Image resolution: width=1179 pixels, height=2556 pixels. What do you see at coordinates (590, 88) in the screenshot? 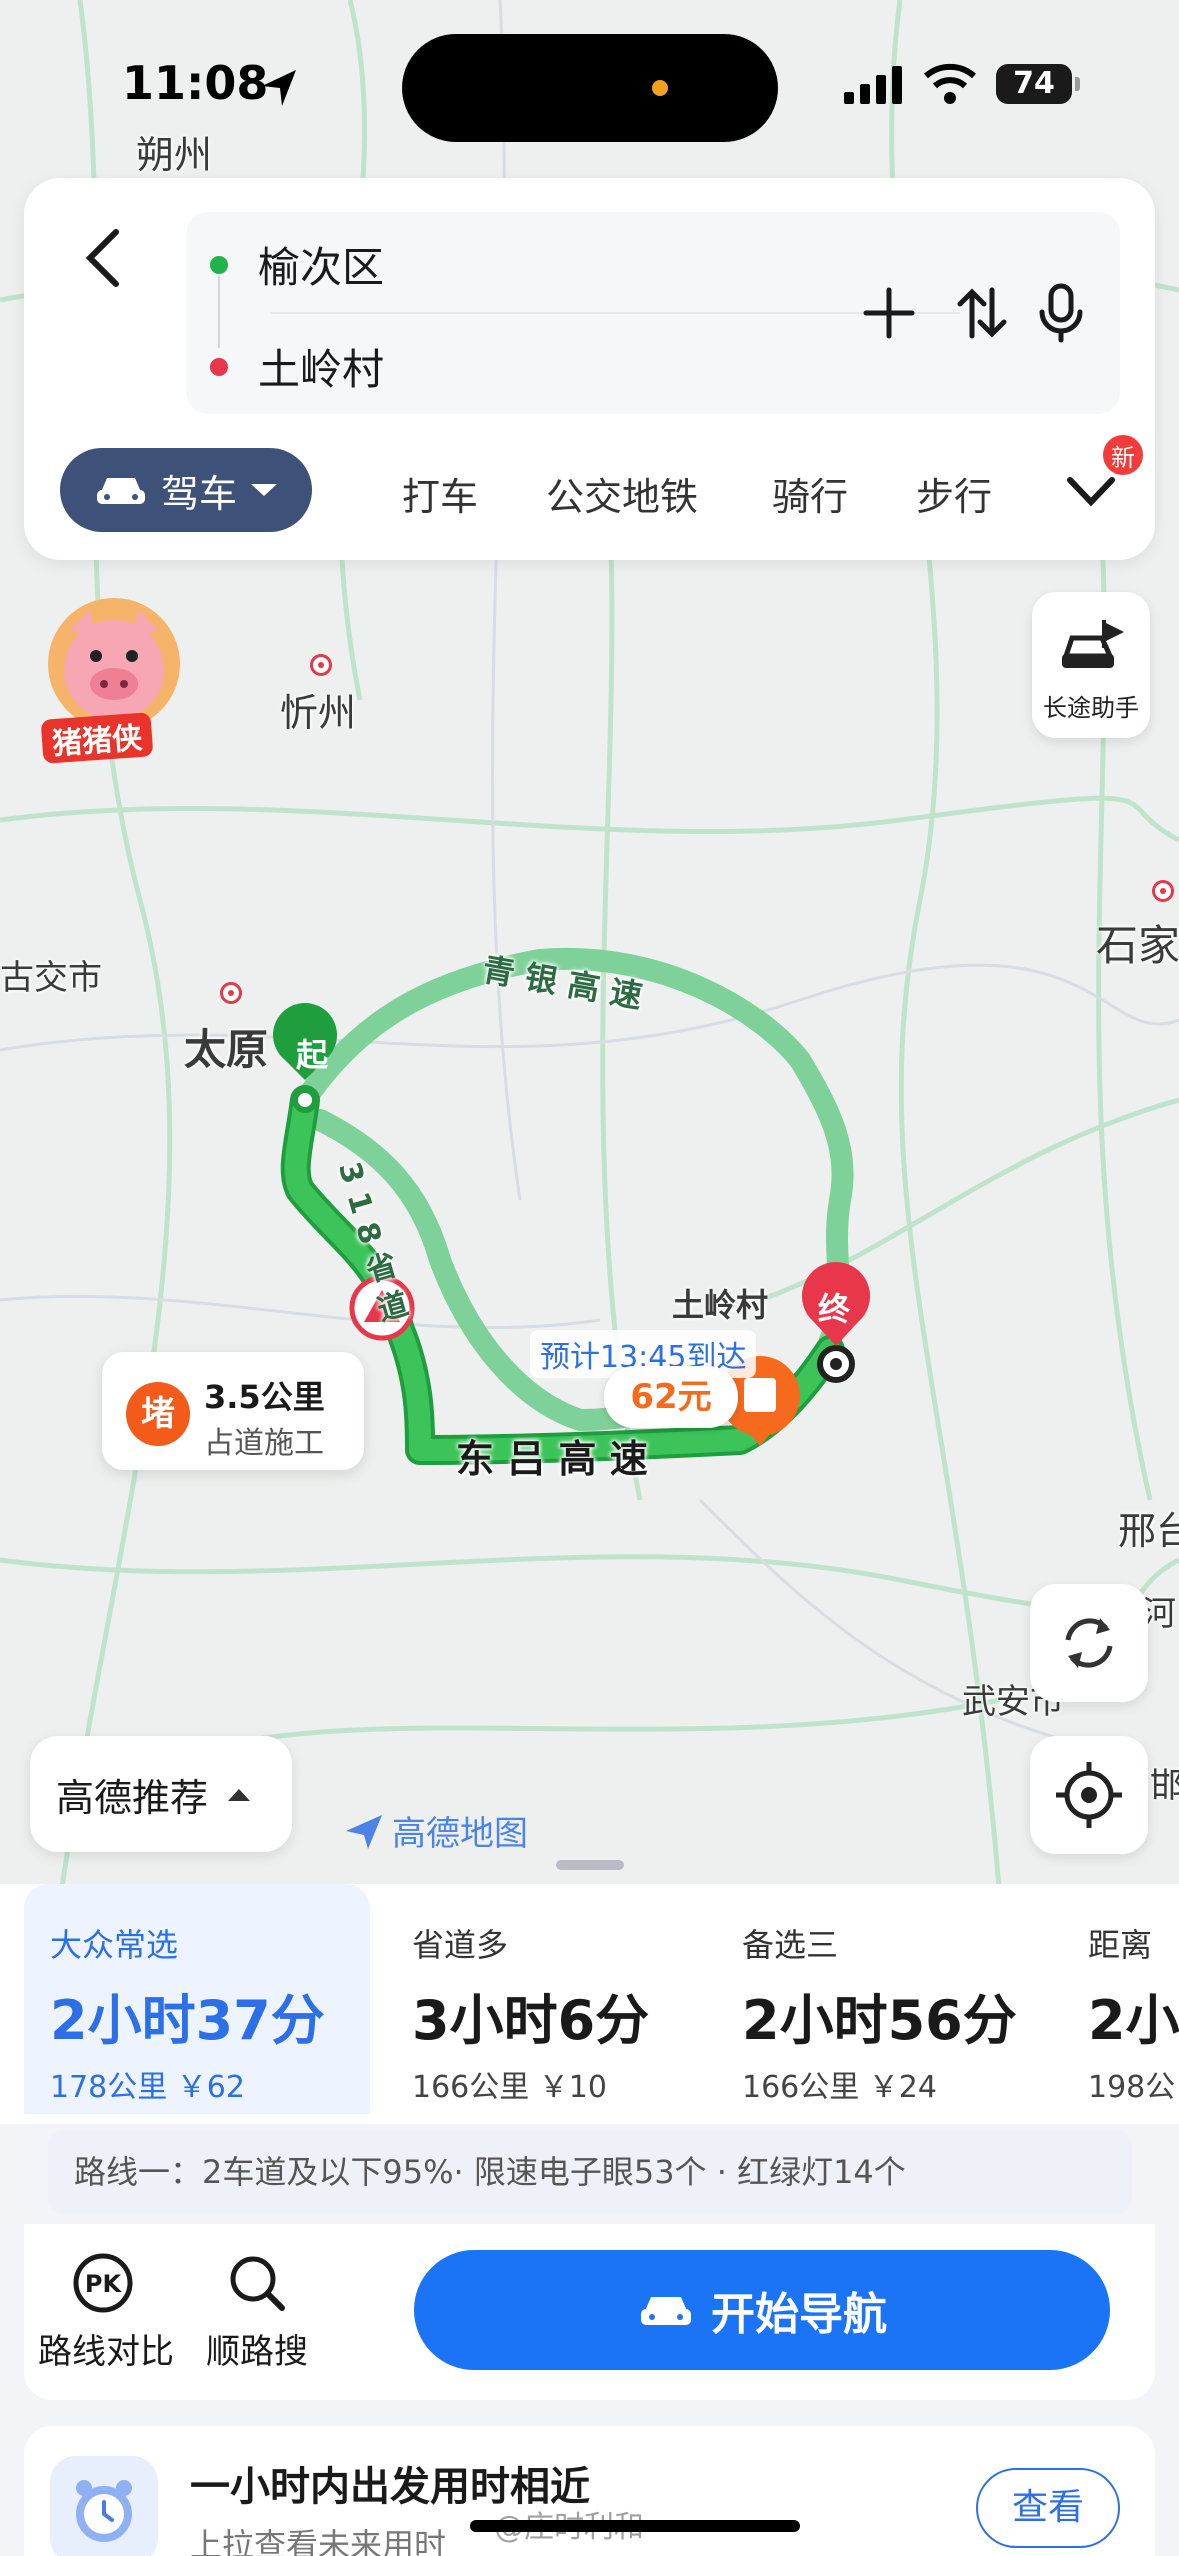
I see `dynamic-island` at bounding box center [590, 88].